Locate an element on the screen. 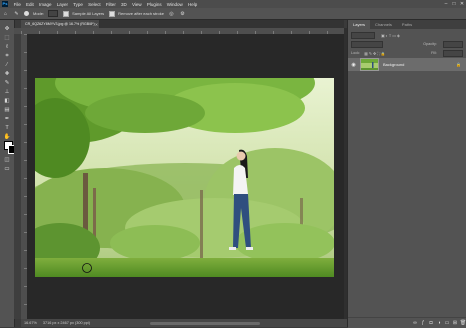  eyedropper-icon: ⁄ is located at coordinates (7, 65).